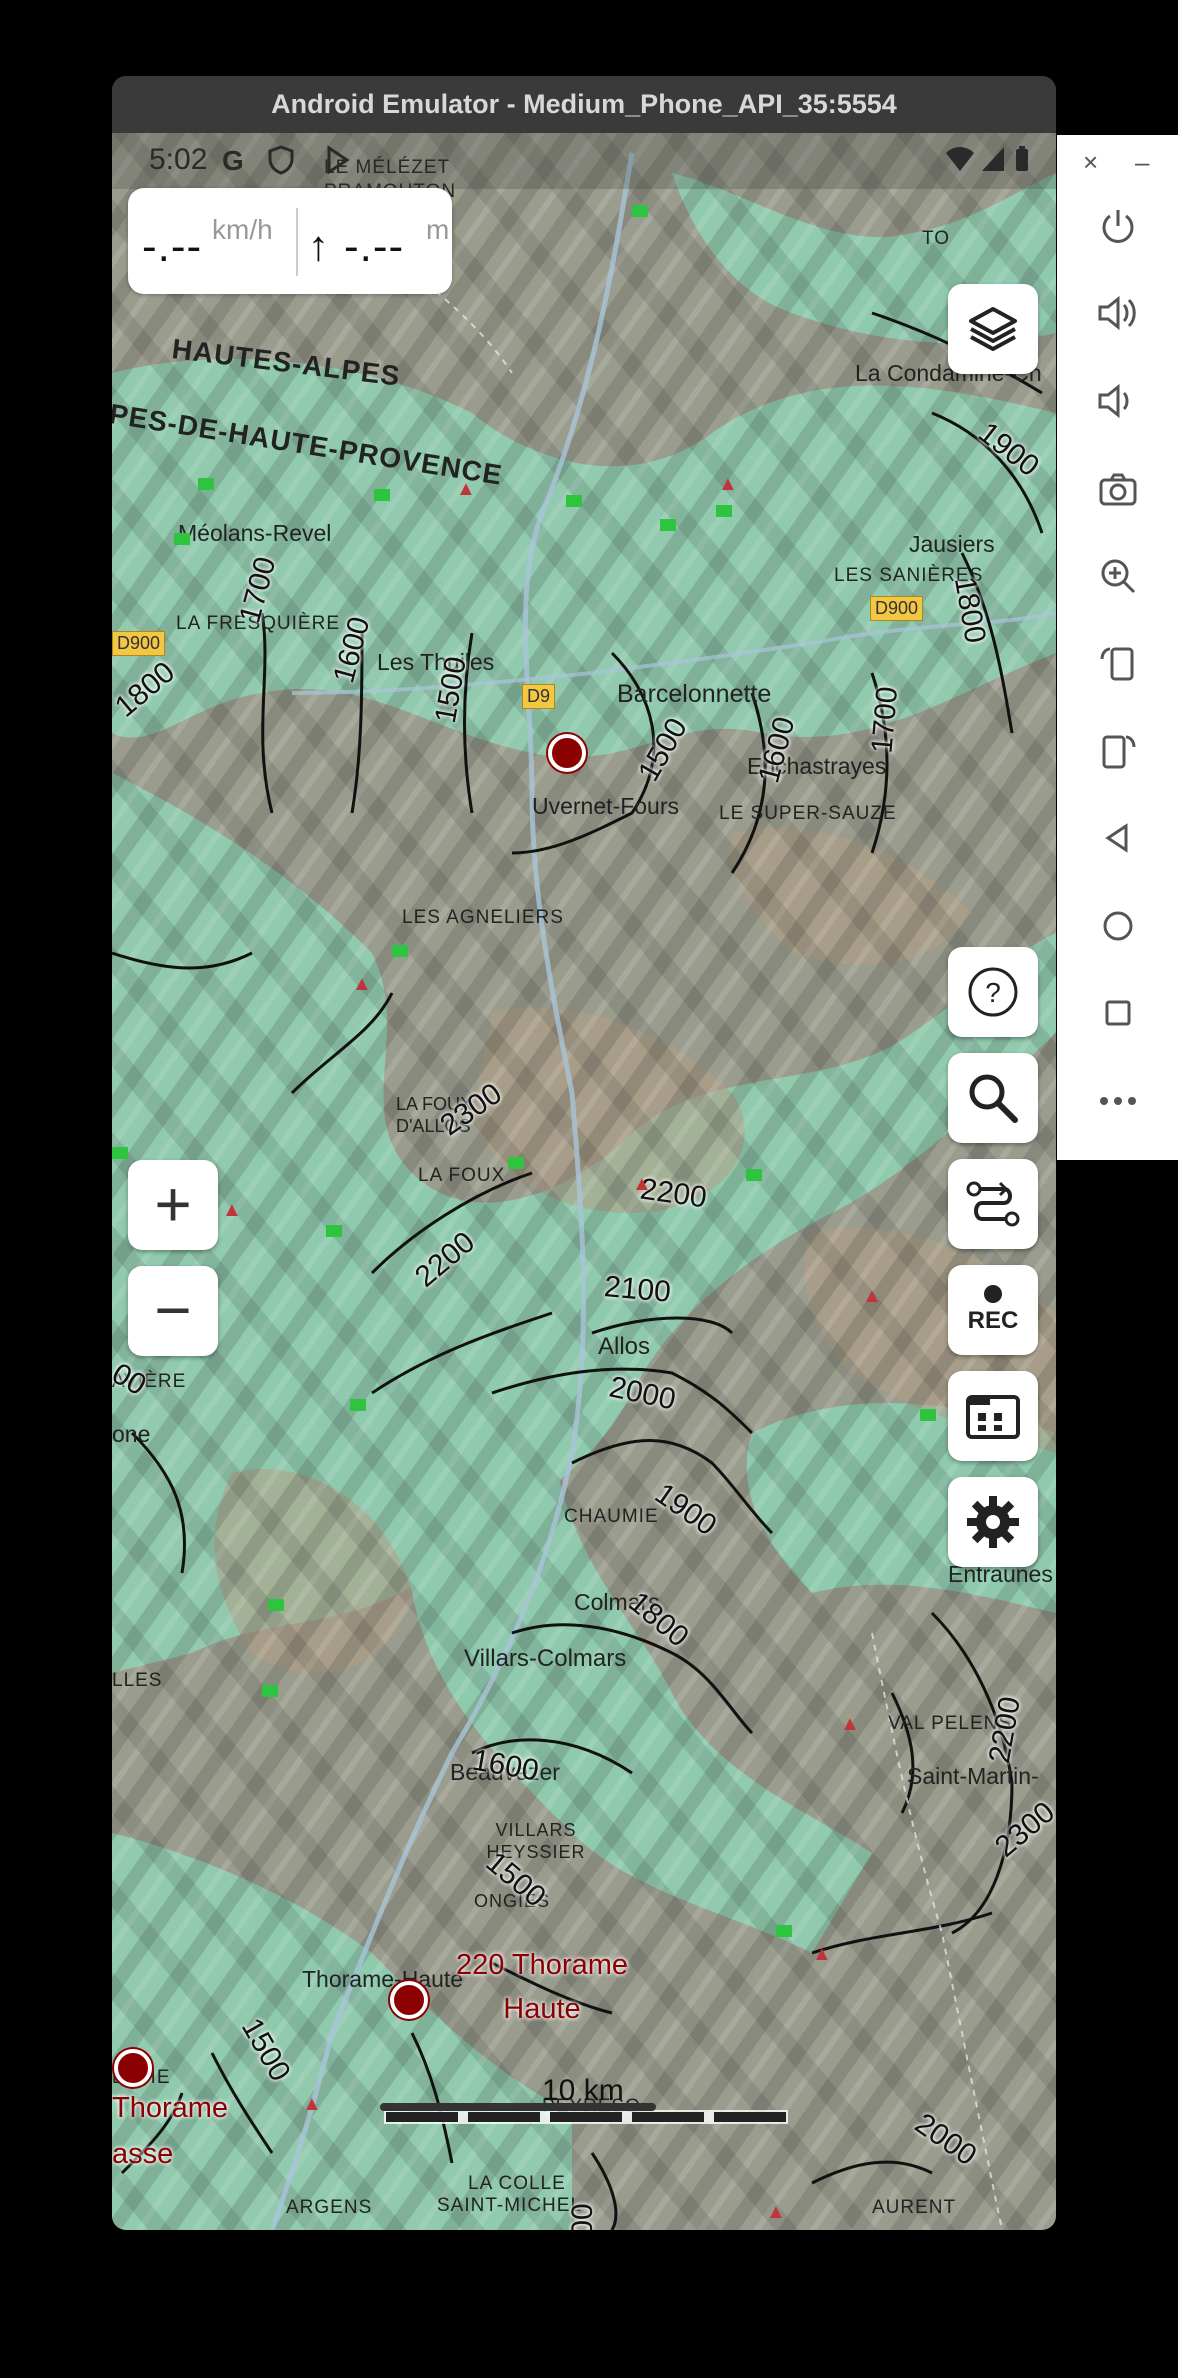 The height and width of the screenshot is (2378, 1178). I want to click on route-button, so click(993, 1204).